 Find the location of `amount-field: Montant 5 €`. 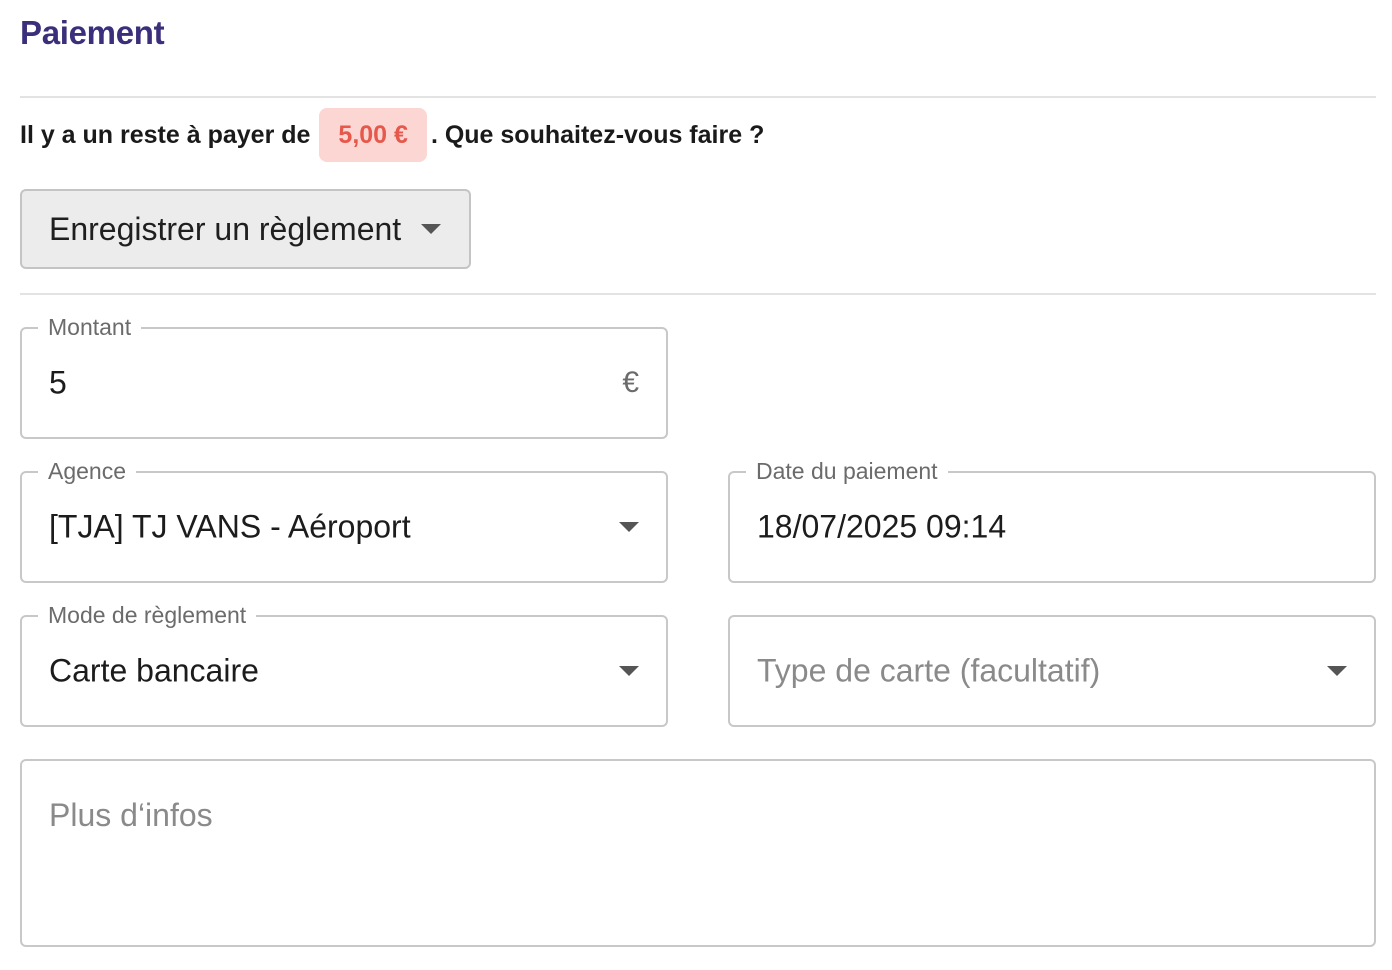

amount-field: Montant 5 € is located at coordinates (344, 375).